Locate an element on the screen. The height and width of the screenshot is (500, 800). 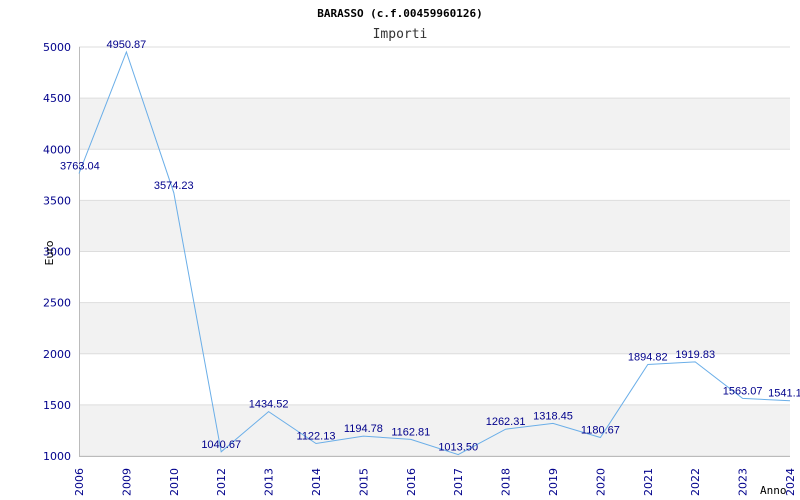
data-label: 1563.07 is located at coordinates (743, 391).